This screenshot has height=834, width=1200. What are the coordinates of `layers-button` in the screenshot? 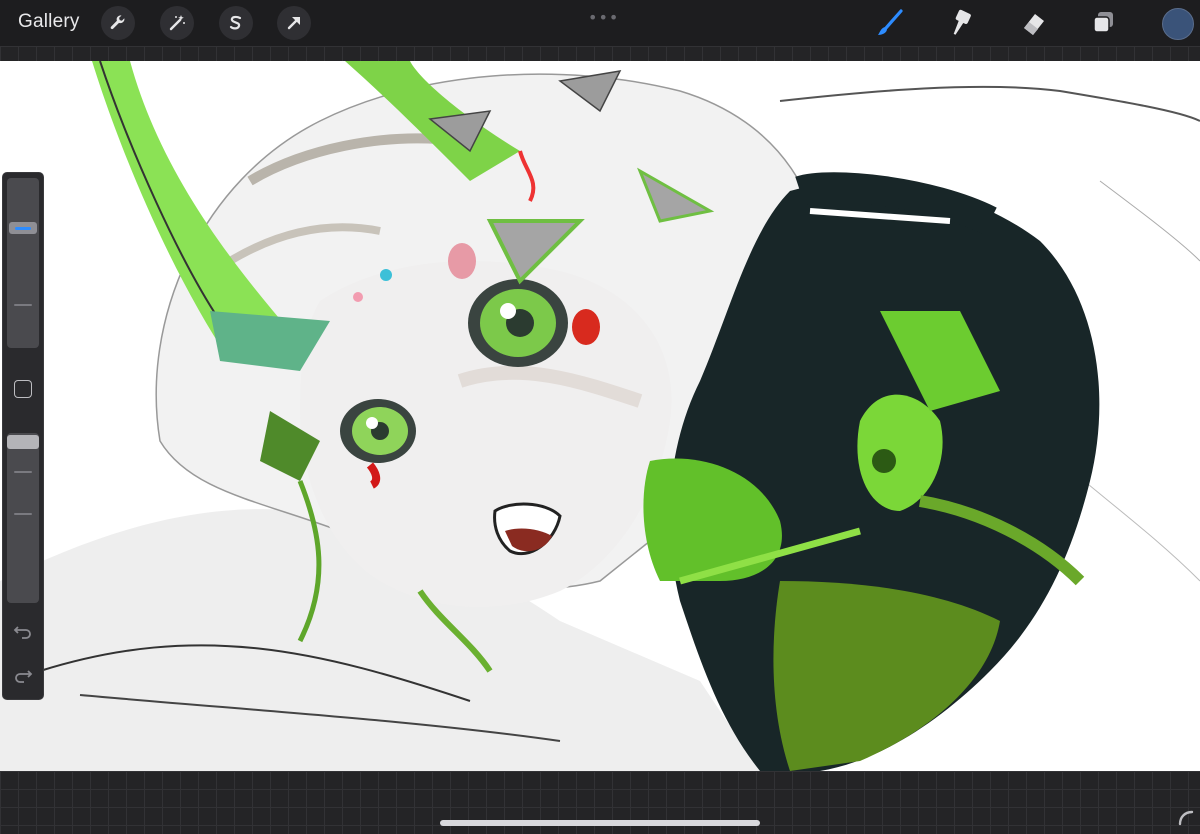 It's located at (1104, 23).